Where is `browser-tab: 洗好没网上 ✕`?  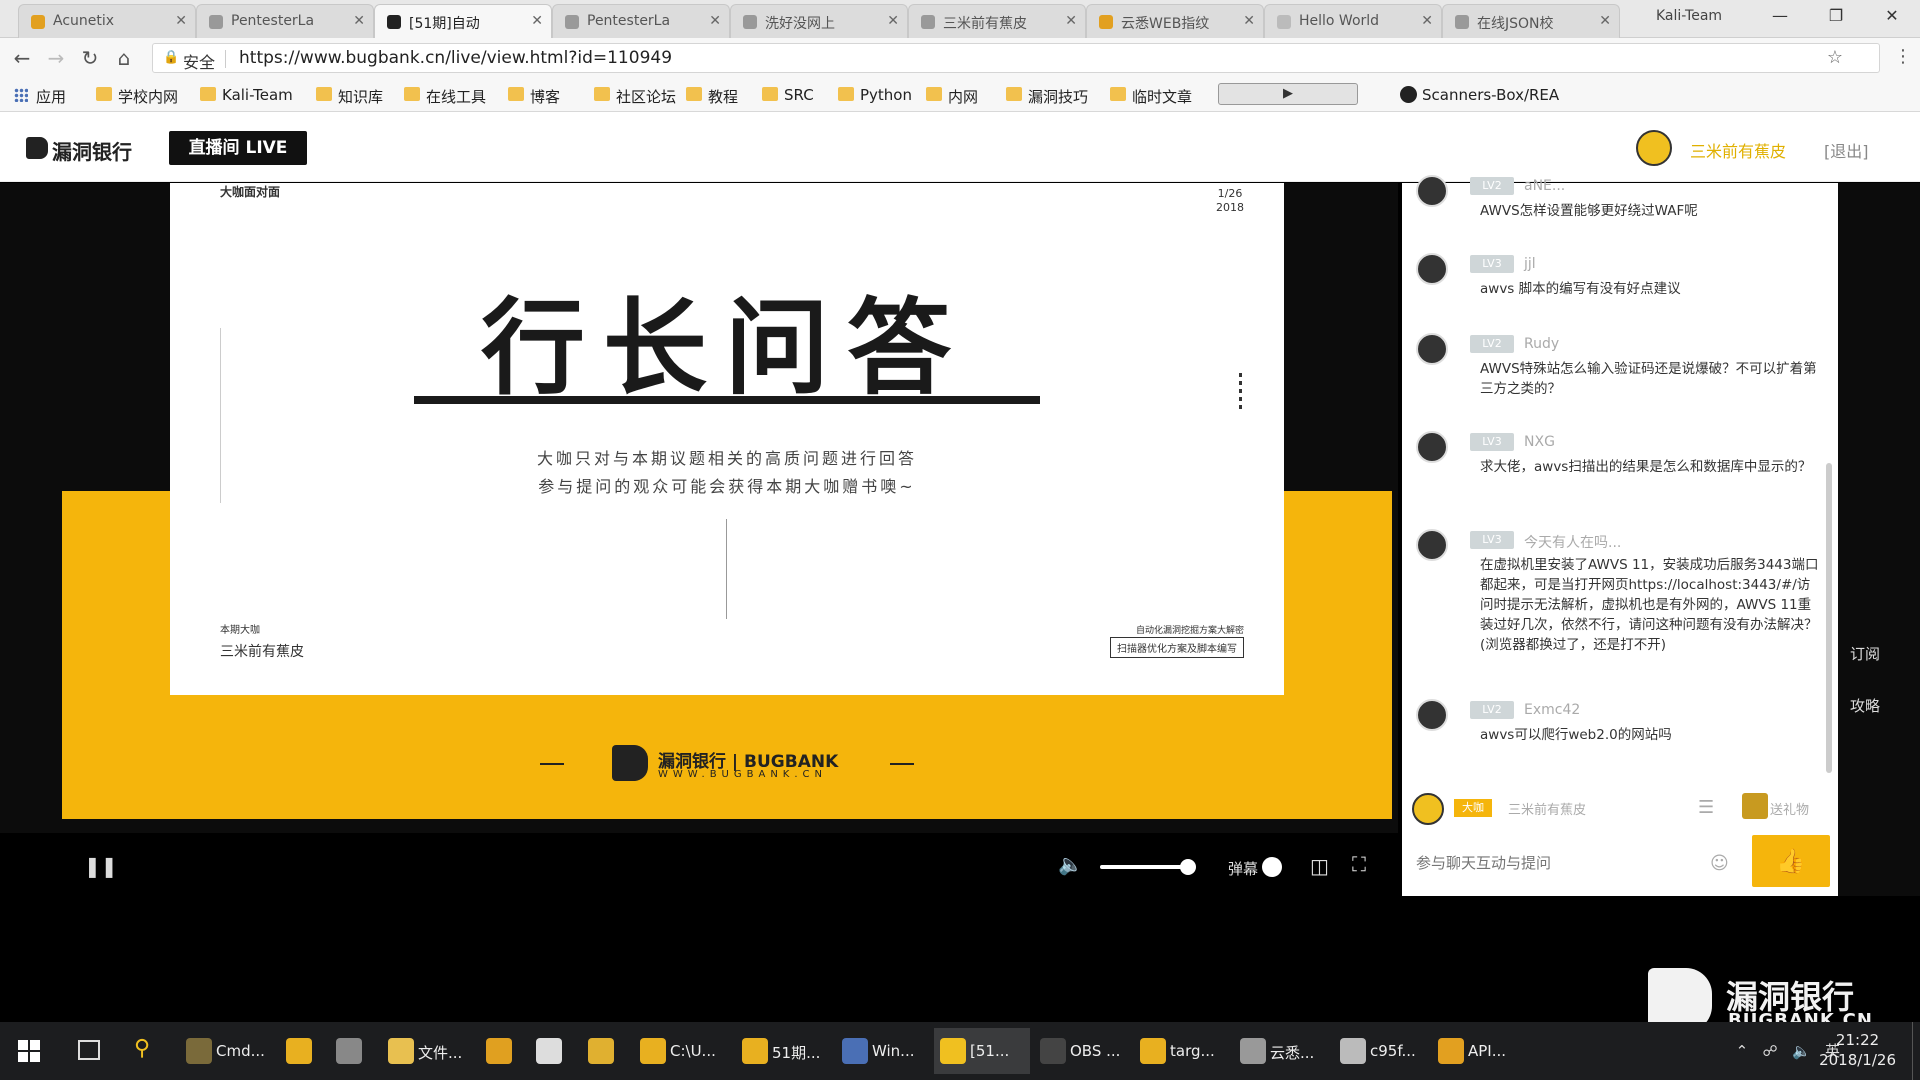
browser-tab: 洗好没网上 ✕ is located at coordinates (819, 21).